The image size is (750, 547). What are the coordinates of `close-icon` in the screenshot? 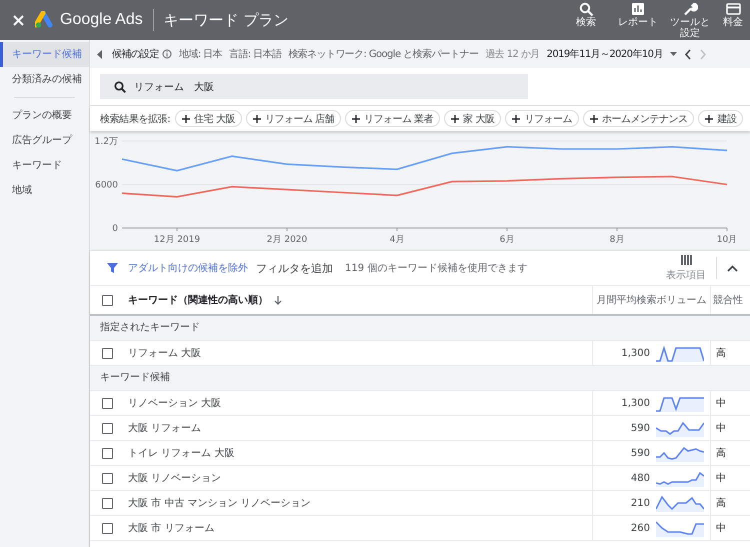 It's located at (18, 20).